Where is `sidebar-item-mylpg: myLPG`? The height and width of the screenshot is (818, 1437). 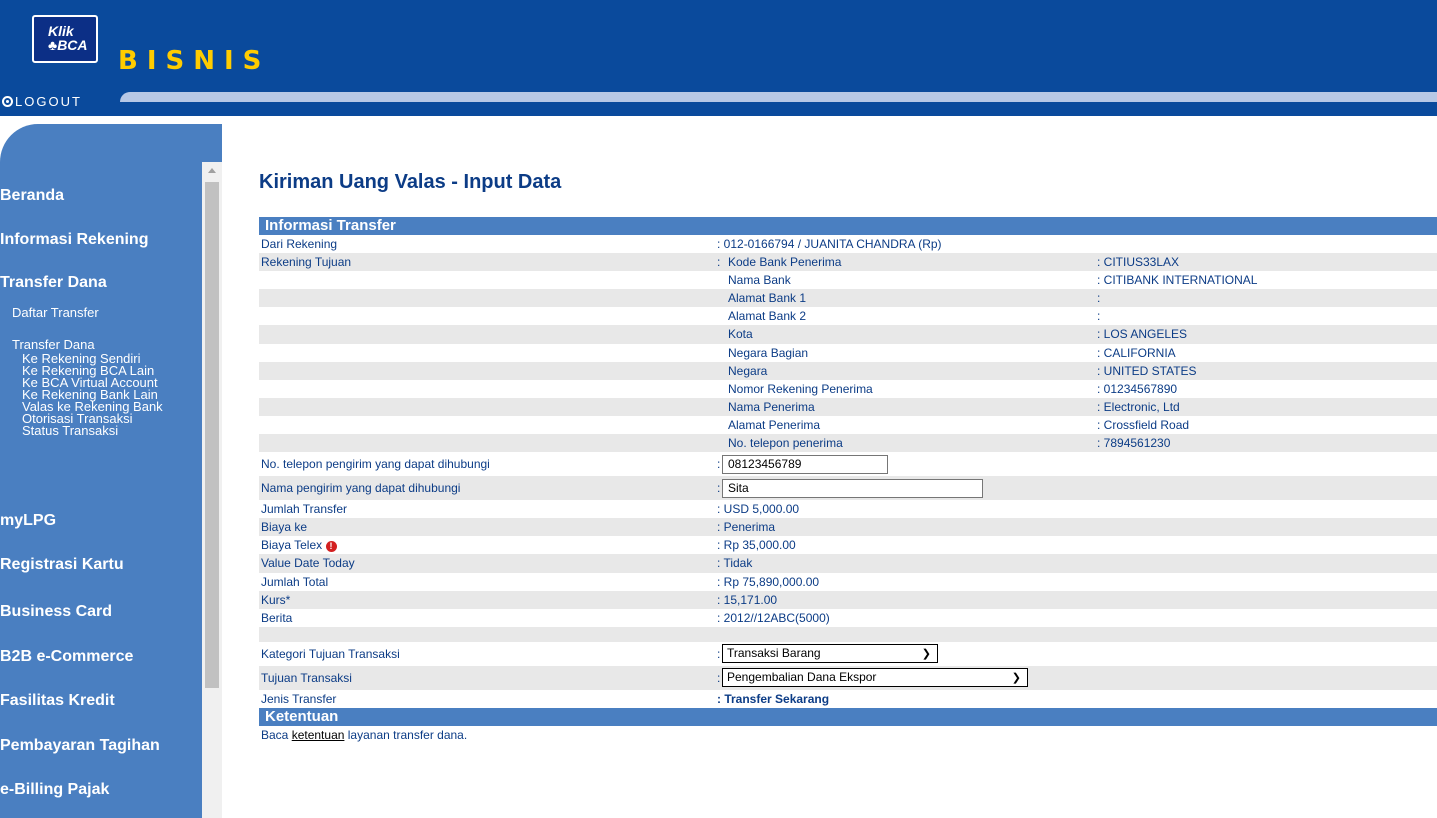 sidebar-item-mylpg: myLPG is located at coordinates (28, 521).